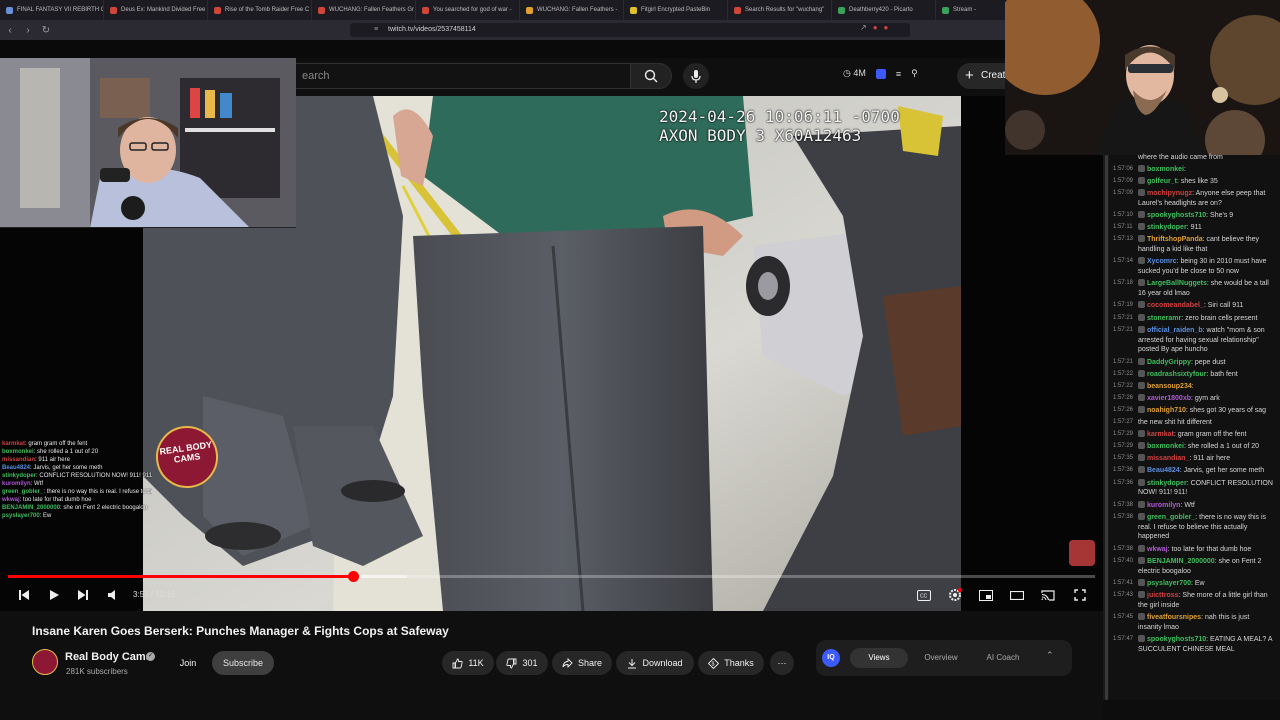 The image size is (1280, 720). I want to click on overlay-chat-message: Jarvis, get her some meth, so click(68, 468).